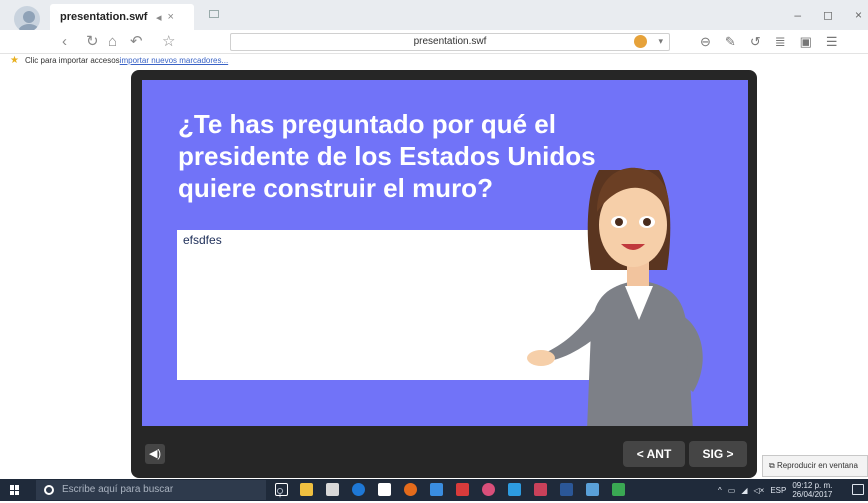 This screenshot has width=868, height=503. Describe the element at coordinates (858, 489) in the screenshot. I see `notification-center-icon` at that location.